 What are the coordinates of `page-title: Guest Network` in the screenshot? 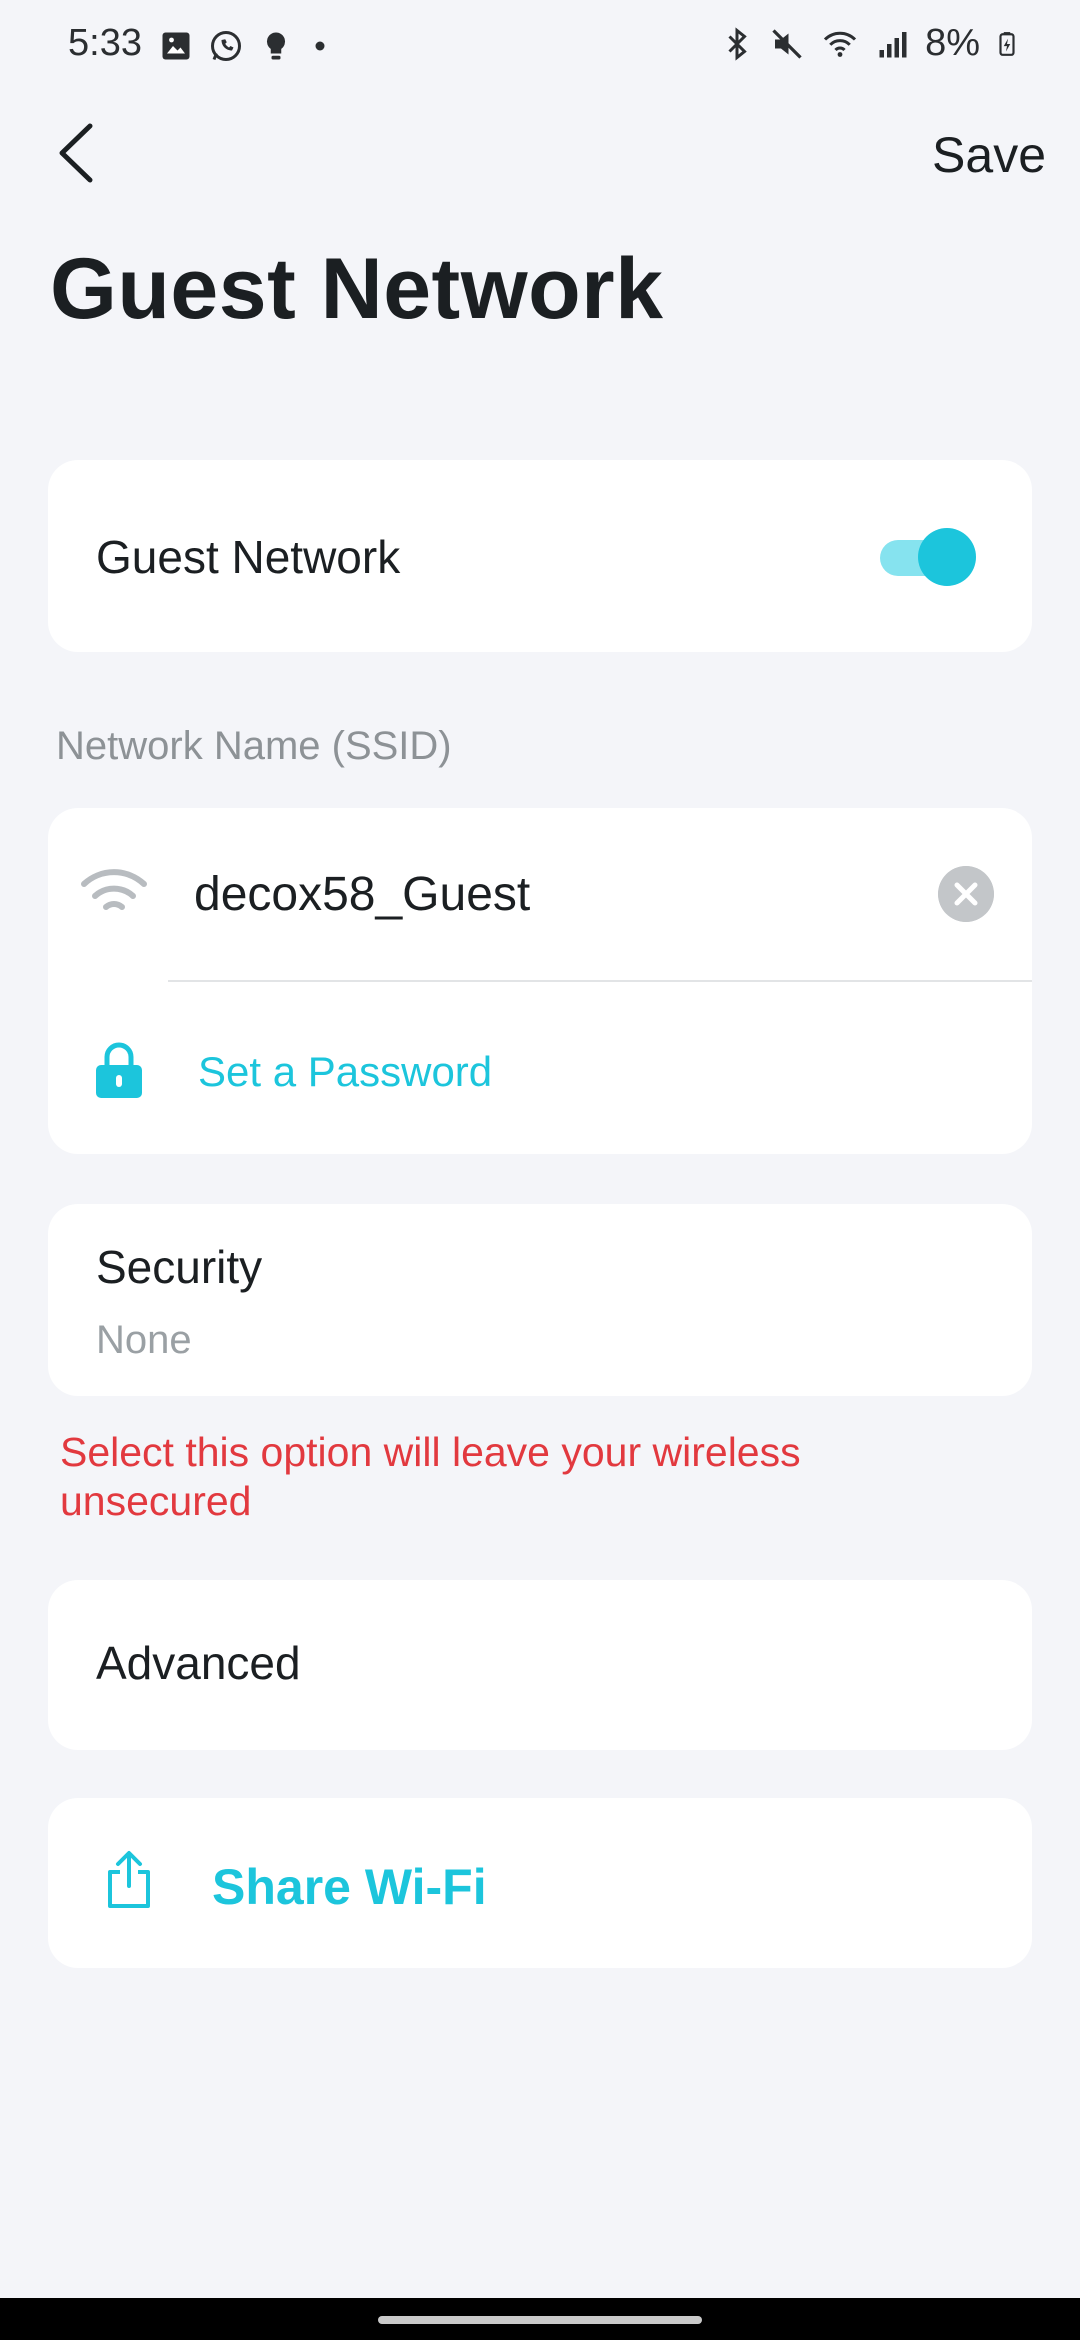 It's located at (357, 289).